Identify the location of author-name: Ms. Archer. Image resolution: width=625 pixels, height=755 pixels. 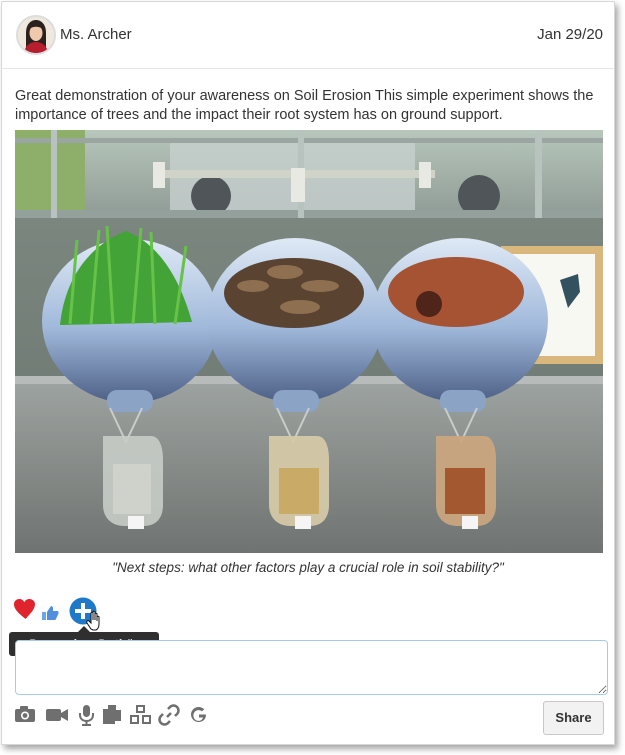
(96, 34).